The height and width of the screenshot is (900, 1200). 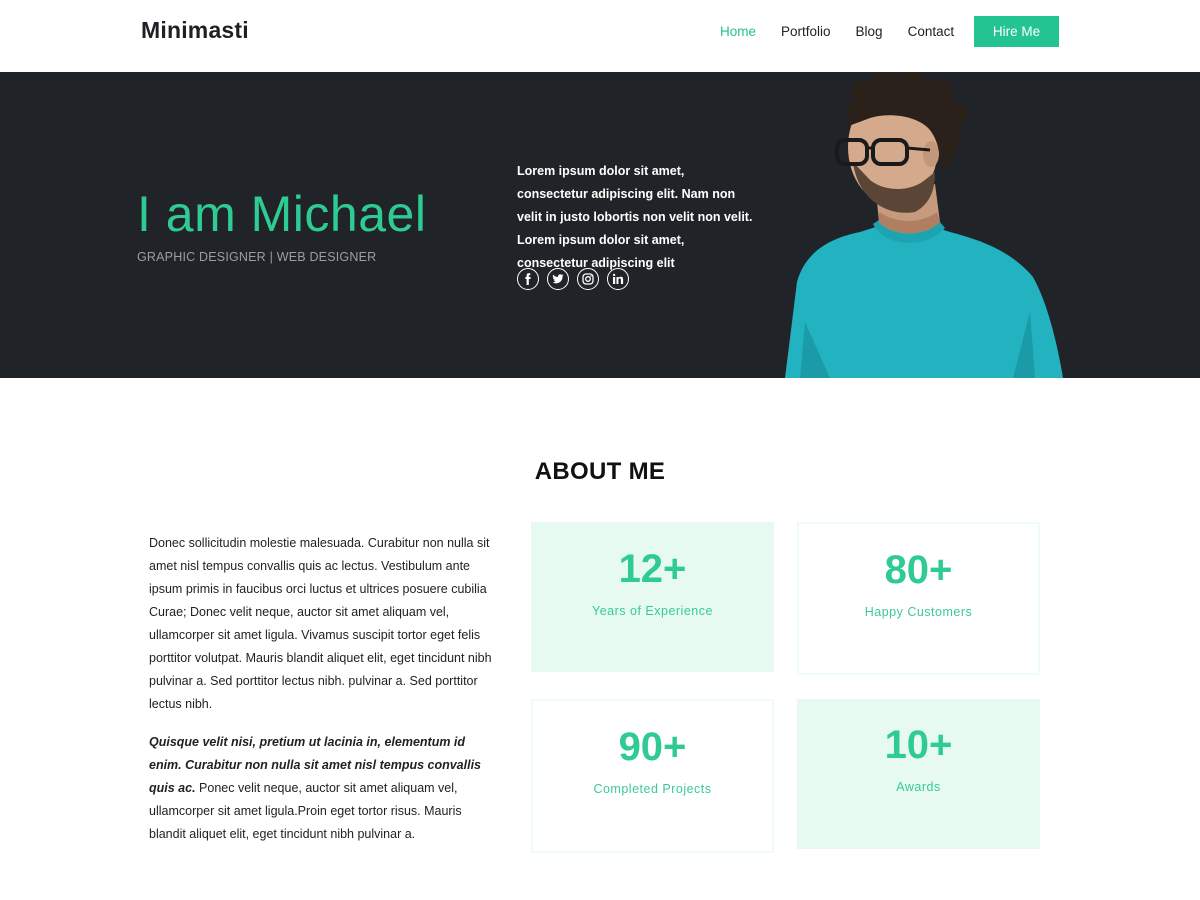 What do you see at coordinates (652, 776) in the screenshot?
I see `stat-card-projects: 90+ Completed Projects` at bounding box center [652, 776].